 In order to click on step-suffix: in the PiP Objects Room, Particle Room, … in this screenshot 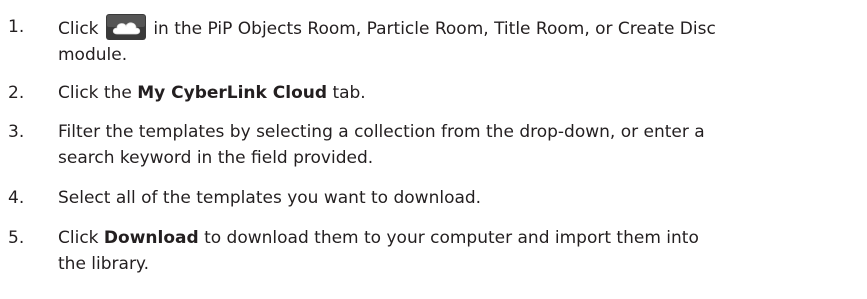, I will do `click(434, 29)`.